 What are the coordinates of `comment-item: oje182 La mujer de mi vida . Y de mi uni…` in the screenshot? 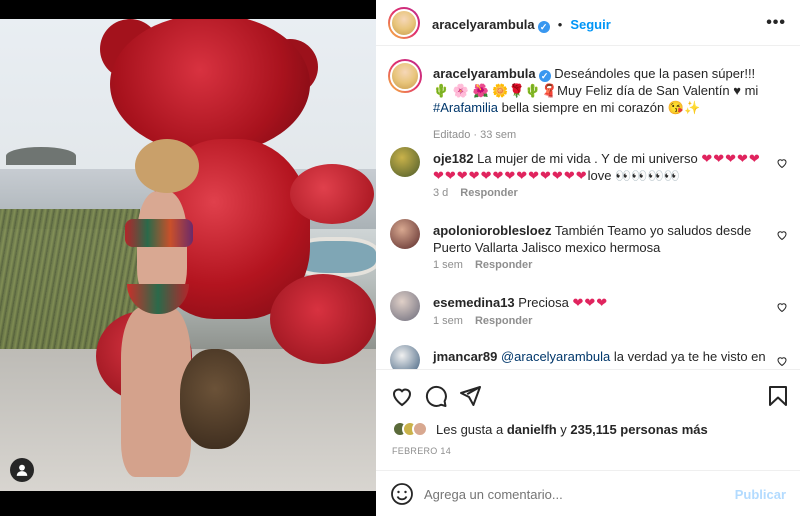 It's located at (588, 177).